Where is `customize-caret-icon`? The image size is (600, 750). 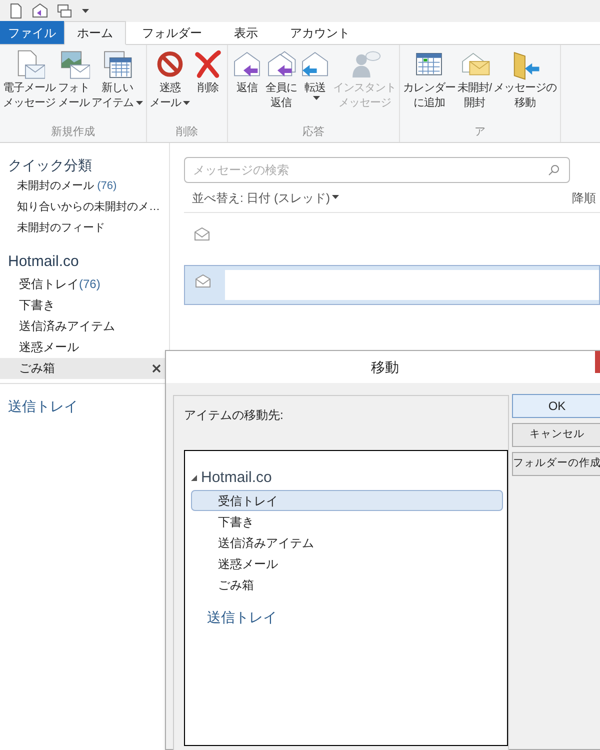 customize-caret-icon is located at coordinates (85, 11).